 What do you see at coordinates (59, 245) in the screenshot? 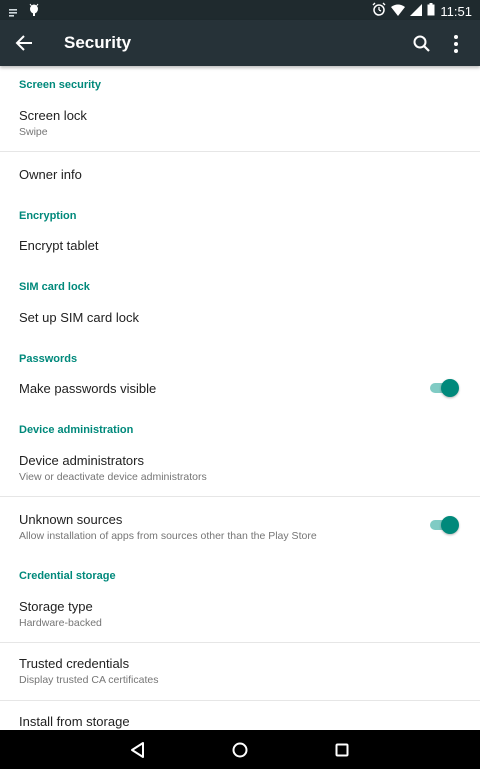
I see `pref-title: Encrypt tablet` at bounding box center [59, 245].